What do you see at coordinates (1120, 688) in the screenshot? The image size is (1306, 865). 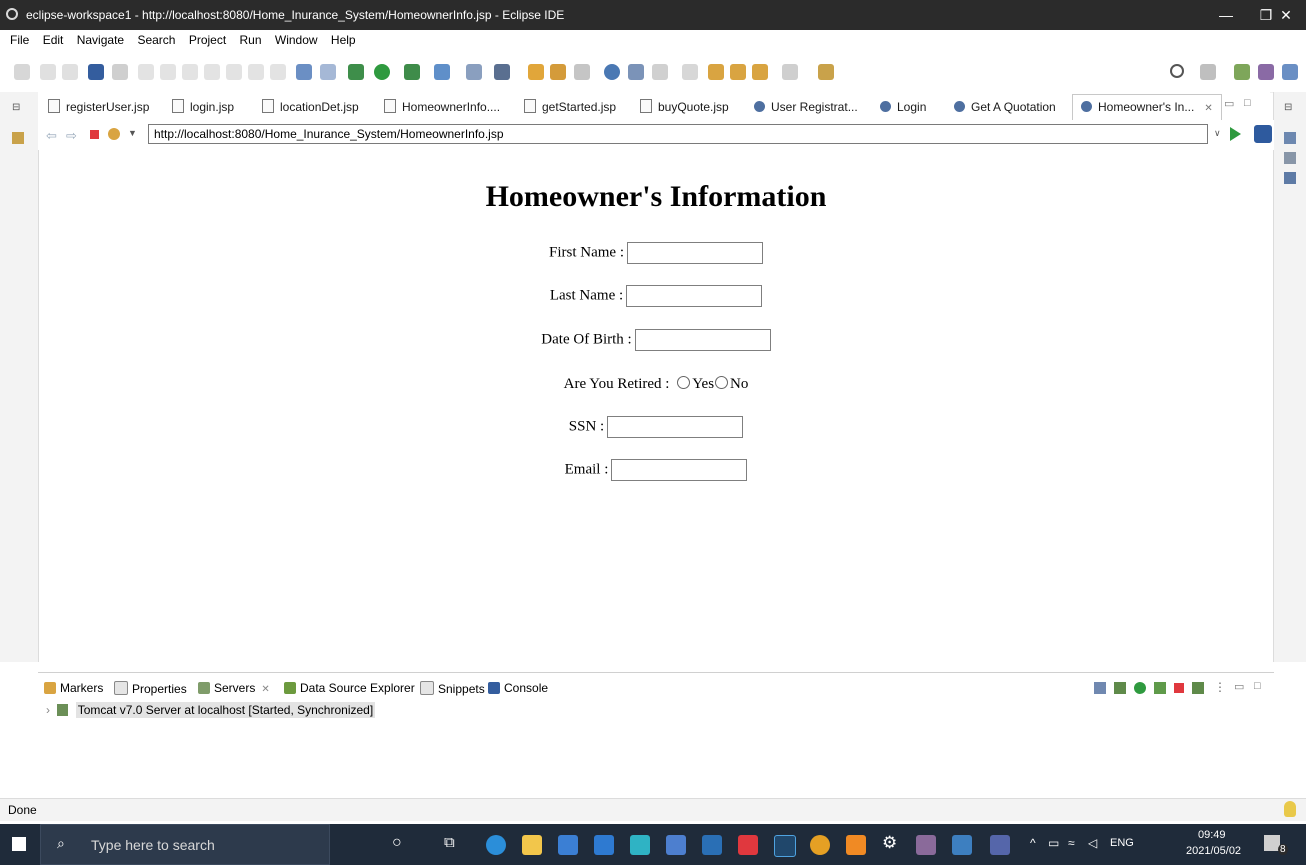 I see `debug-server-icon` at bounding box center [1120, 688].